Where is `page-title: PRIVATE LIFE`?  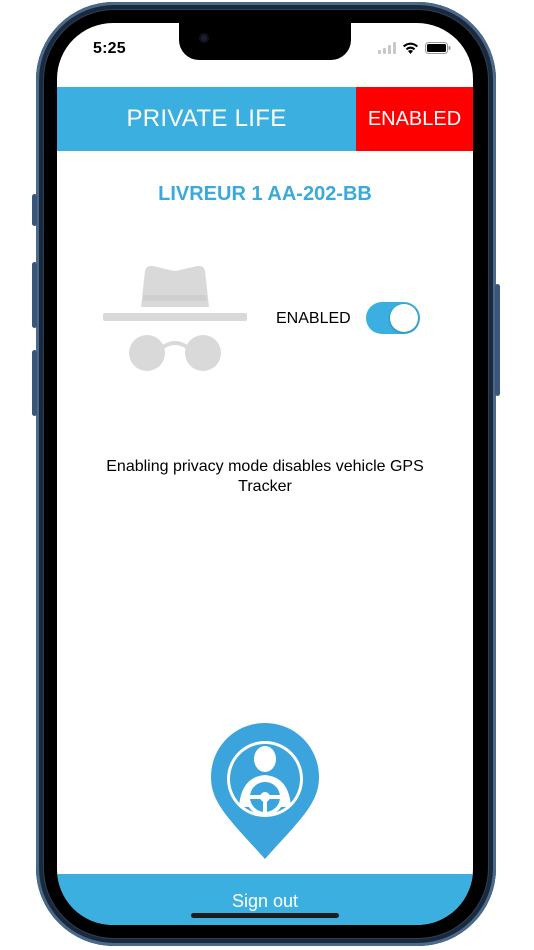
page-title: PRIVATE LIFE is located at coordinates (206, 118).